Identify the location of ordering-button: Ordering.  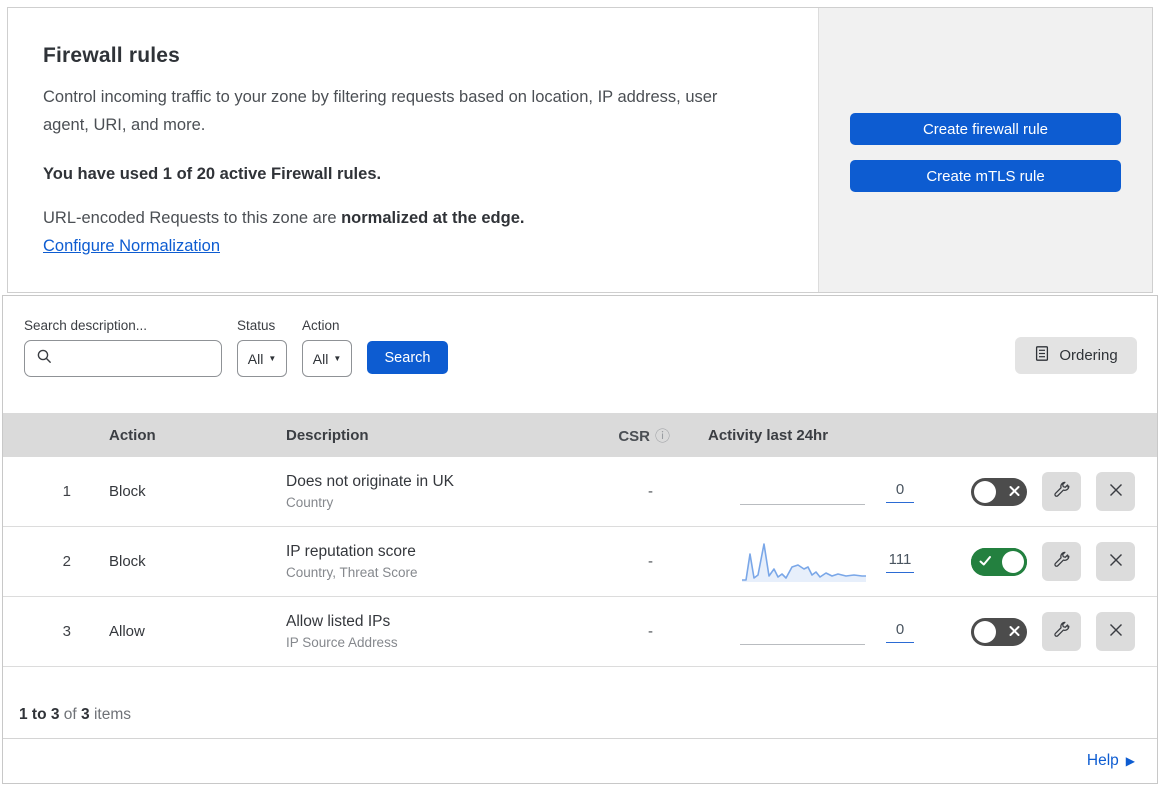
(1076, 355).